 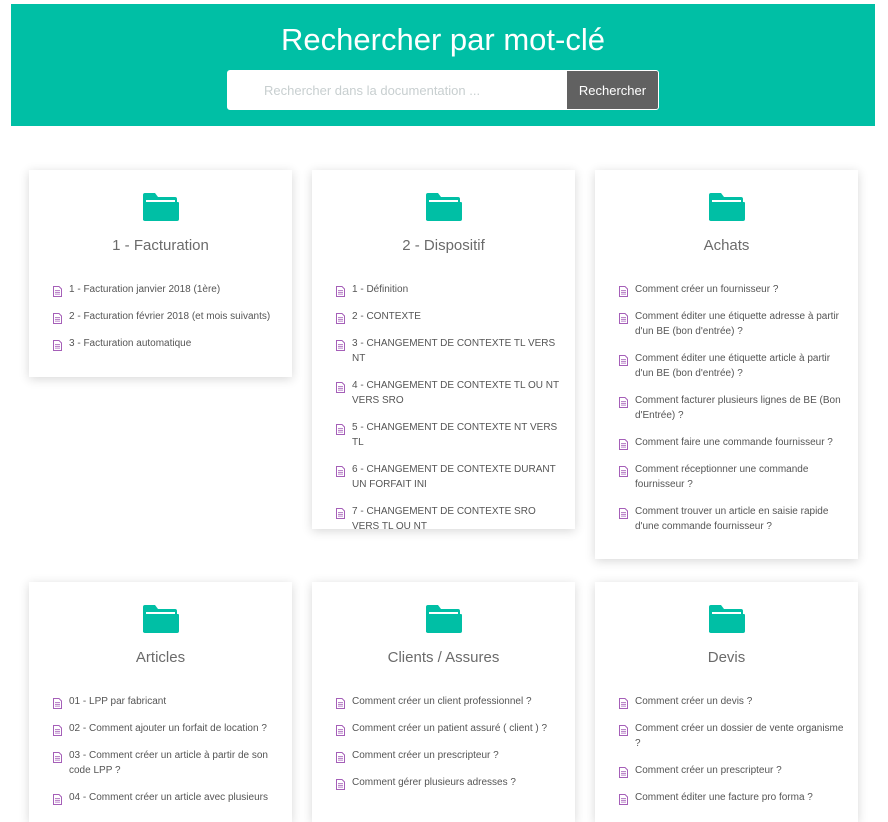 I want to click on article-link: 1 - Facturation janvier 2018 (1ère), so click(x=167, y=289).